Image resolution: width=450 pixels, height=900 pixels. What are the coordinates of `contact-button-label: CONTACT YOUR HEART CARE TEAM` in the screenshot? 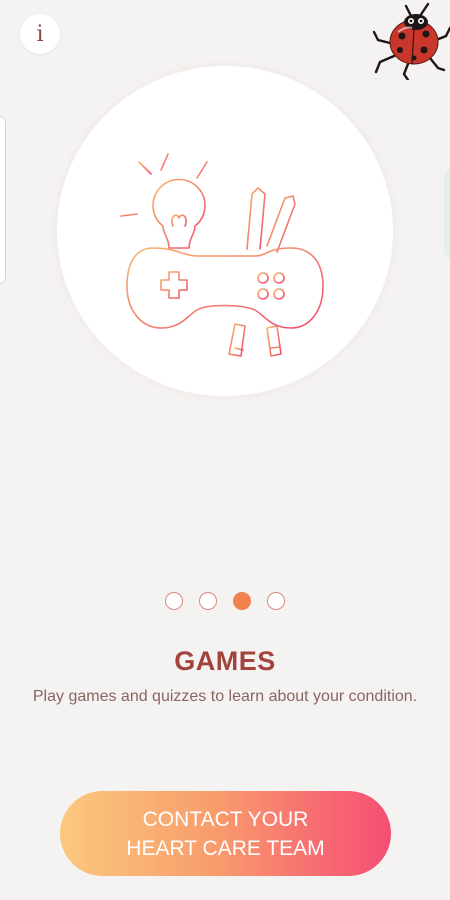 It's located at (225, 833).